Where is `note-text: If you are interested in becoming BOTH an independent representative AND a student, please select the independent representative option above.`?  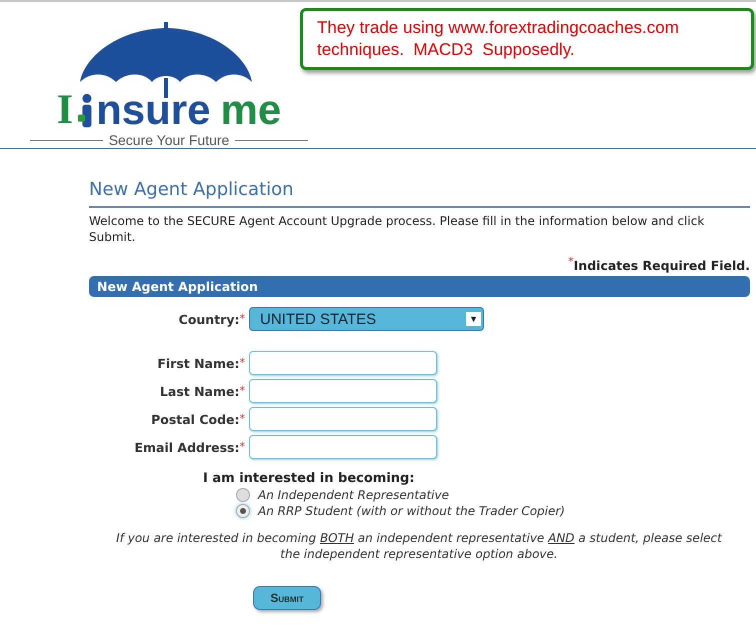 note-text: If you are interested in becoming BOTH an independent representative AND a student, please select the independent representative option above. is located at coordinates (419, 546).